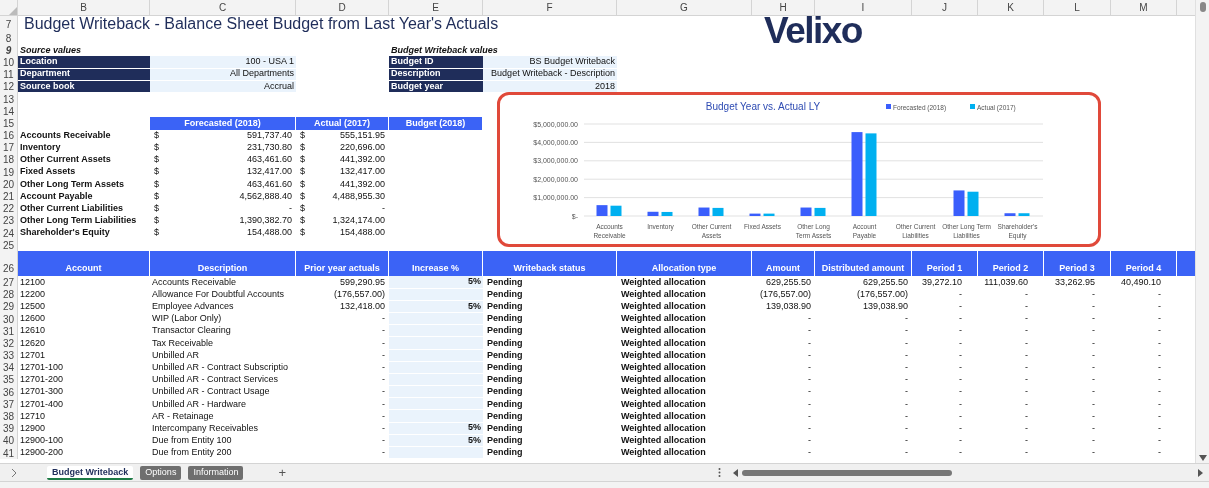 The image size is (1209, 488). What do you see at coordinates (193, 306) in the screenshot?
I see `table-cell-text: Employee Advances` at bounding box center [193, 306].